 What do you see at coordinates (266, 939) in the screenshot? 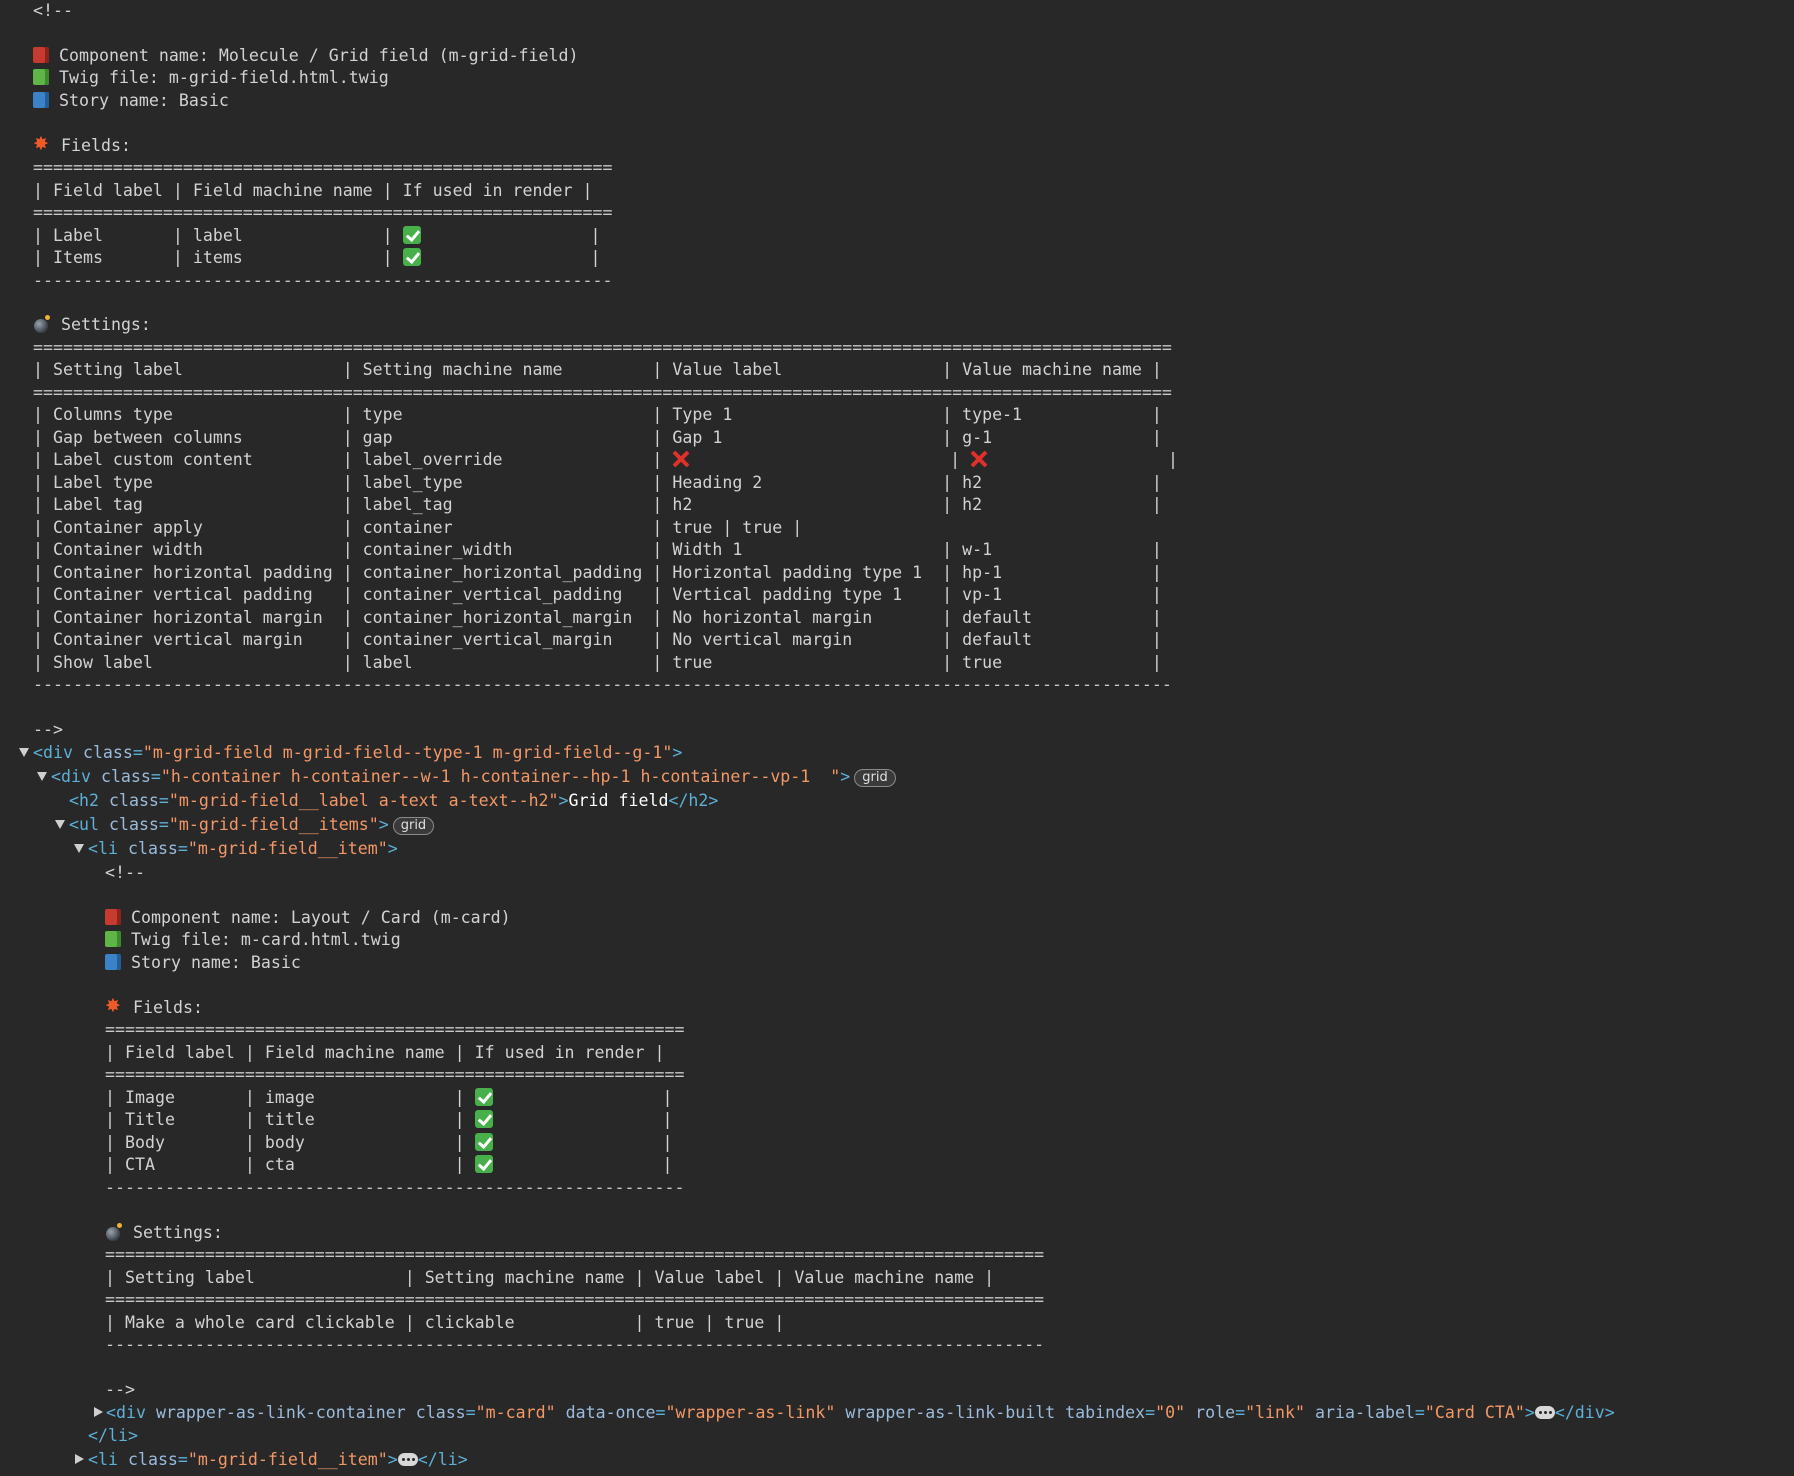
I see `card-twig-file-text: Twig file: m-card.html.twig` at bounding box center [266, 939].